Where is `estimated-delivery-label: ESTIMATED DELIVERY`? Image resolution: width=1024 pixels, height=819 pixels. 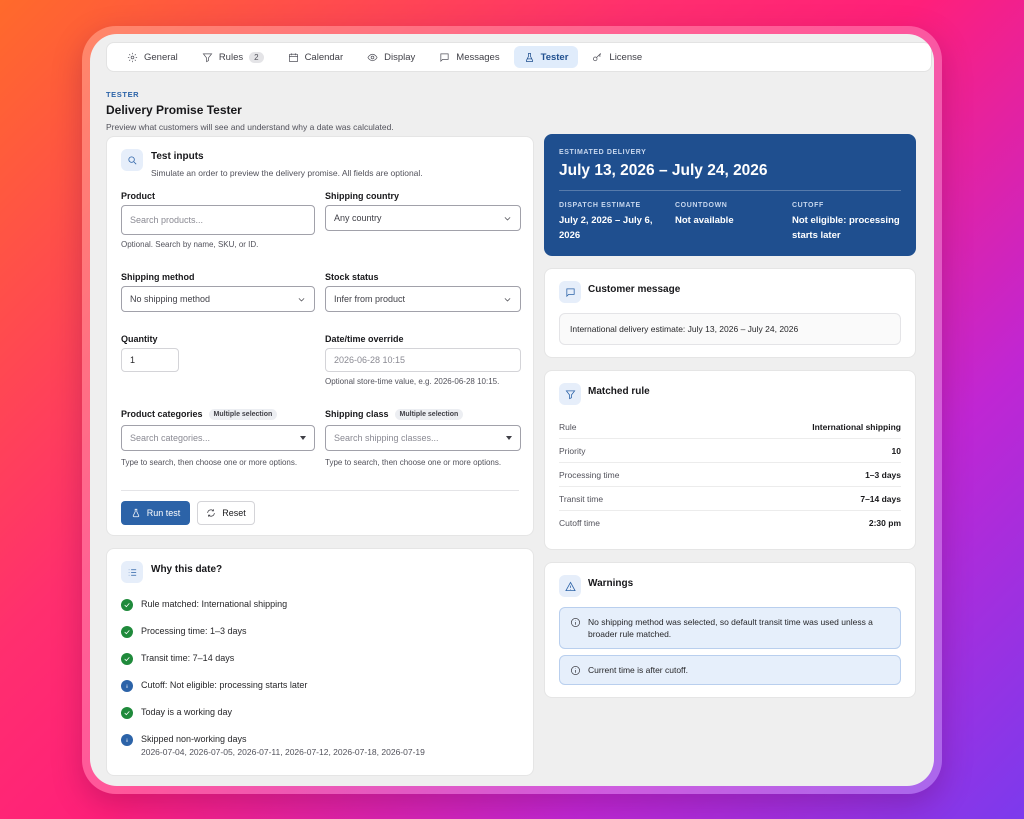 estimated-delivery-label: ESTIMATED DELIVERY is located at coordinates (603, 152).